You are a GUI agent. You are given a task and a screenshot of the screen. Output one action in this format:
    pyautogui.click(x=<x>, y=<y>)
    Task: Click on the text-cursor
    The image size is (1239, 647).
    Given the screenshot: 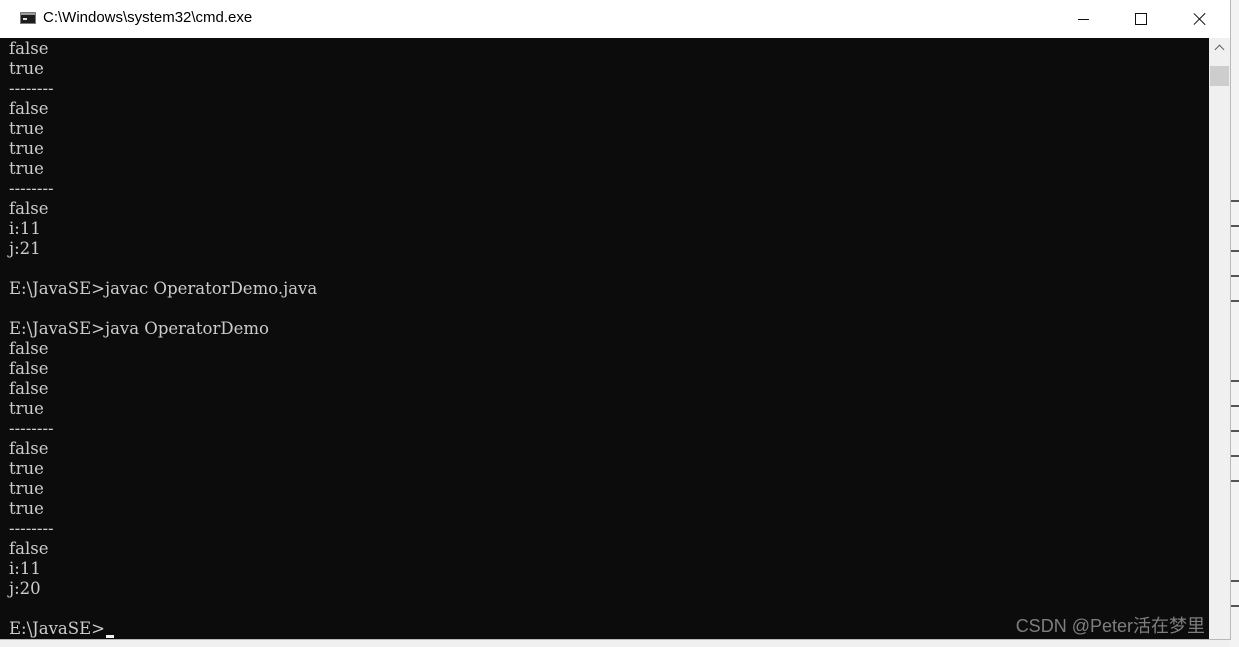 What is the action you would take?
    pyautogui.click(x=109, y=636)
    